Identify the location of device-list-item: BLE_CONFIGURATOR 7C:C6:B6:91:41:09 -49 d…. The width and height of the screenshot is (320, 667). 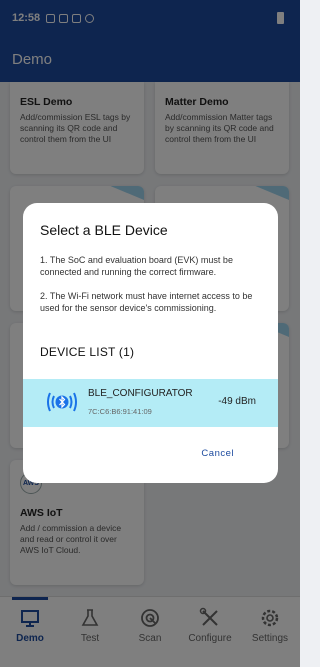
(150, 403).